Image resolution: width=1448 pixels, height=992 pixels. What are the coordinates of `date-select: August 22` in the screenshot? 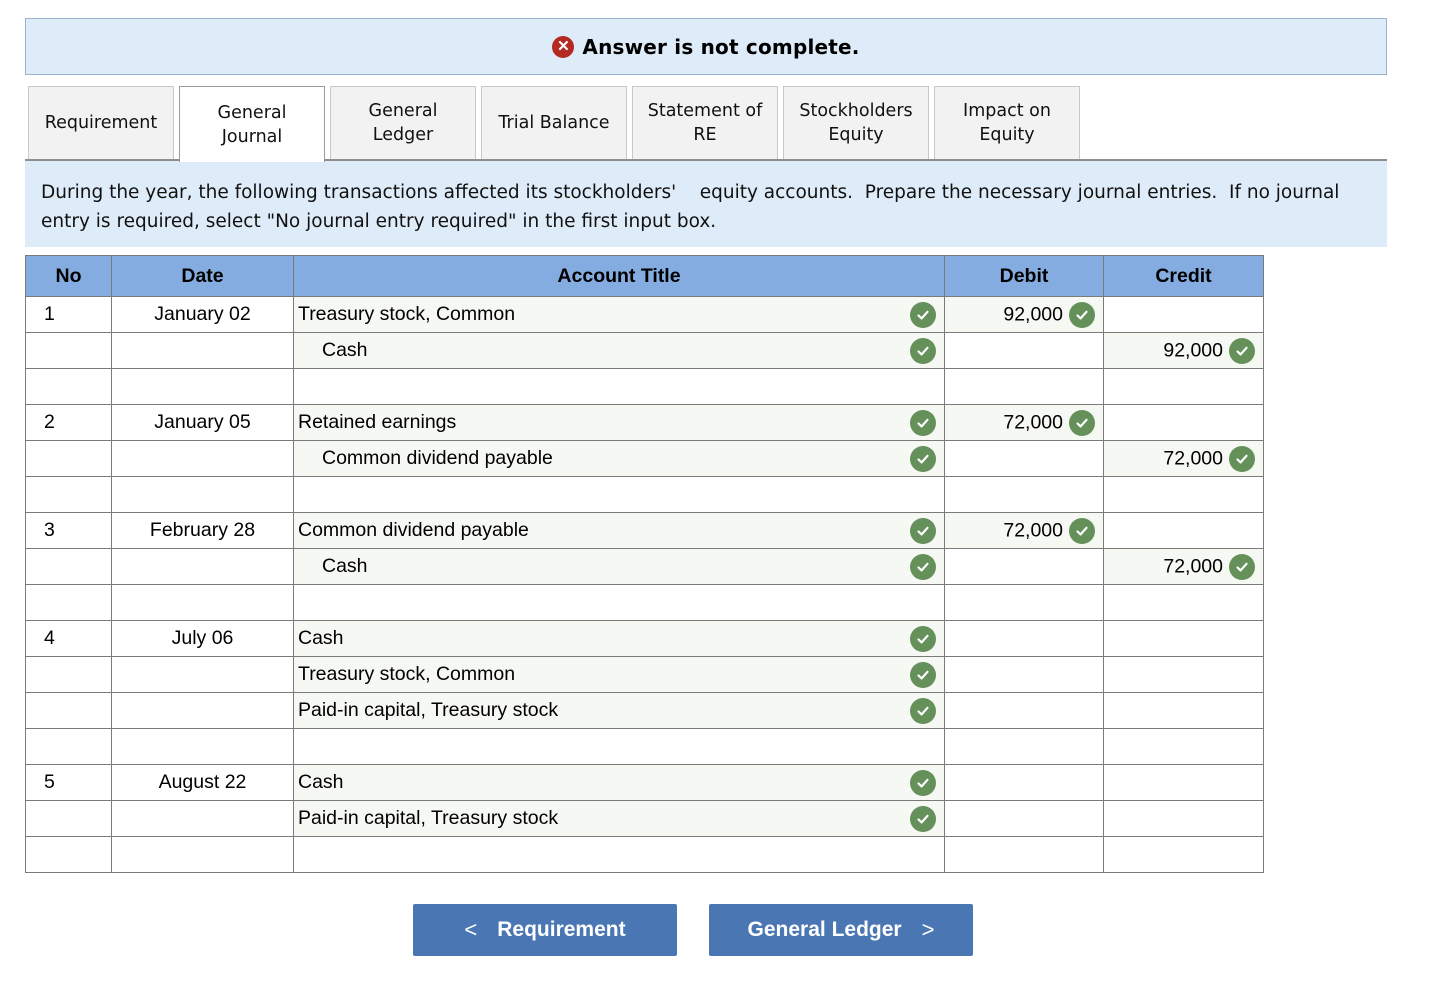 It's located at (202, 782).